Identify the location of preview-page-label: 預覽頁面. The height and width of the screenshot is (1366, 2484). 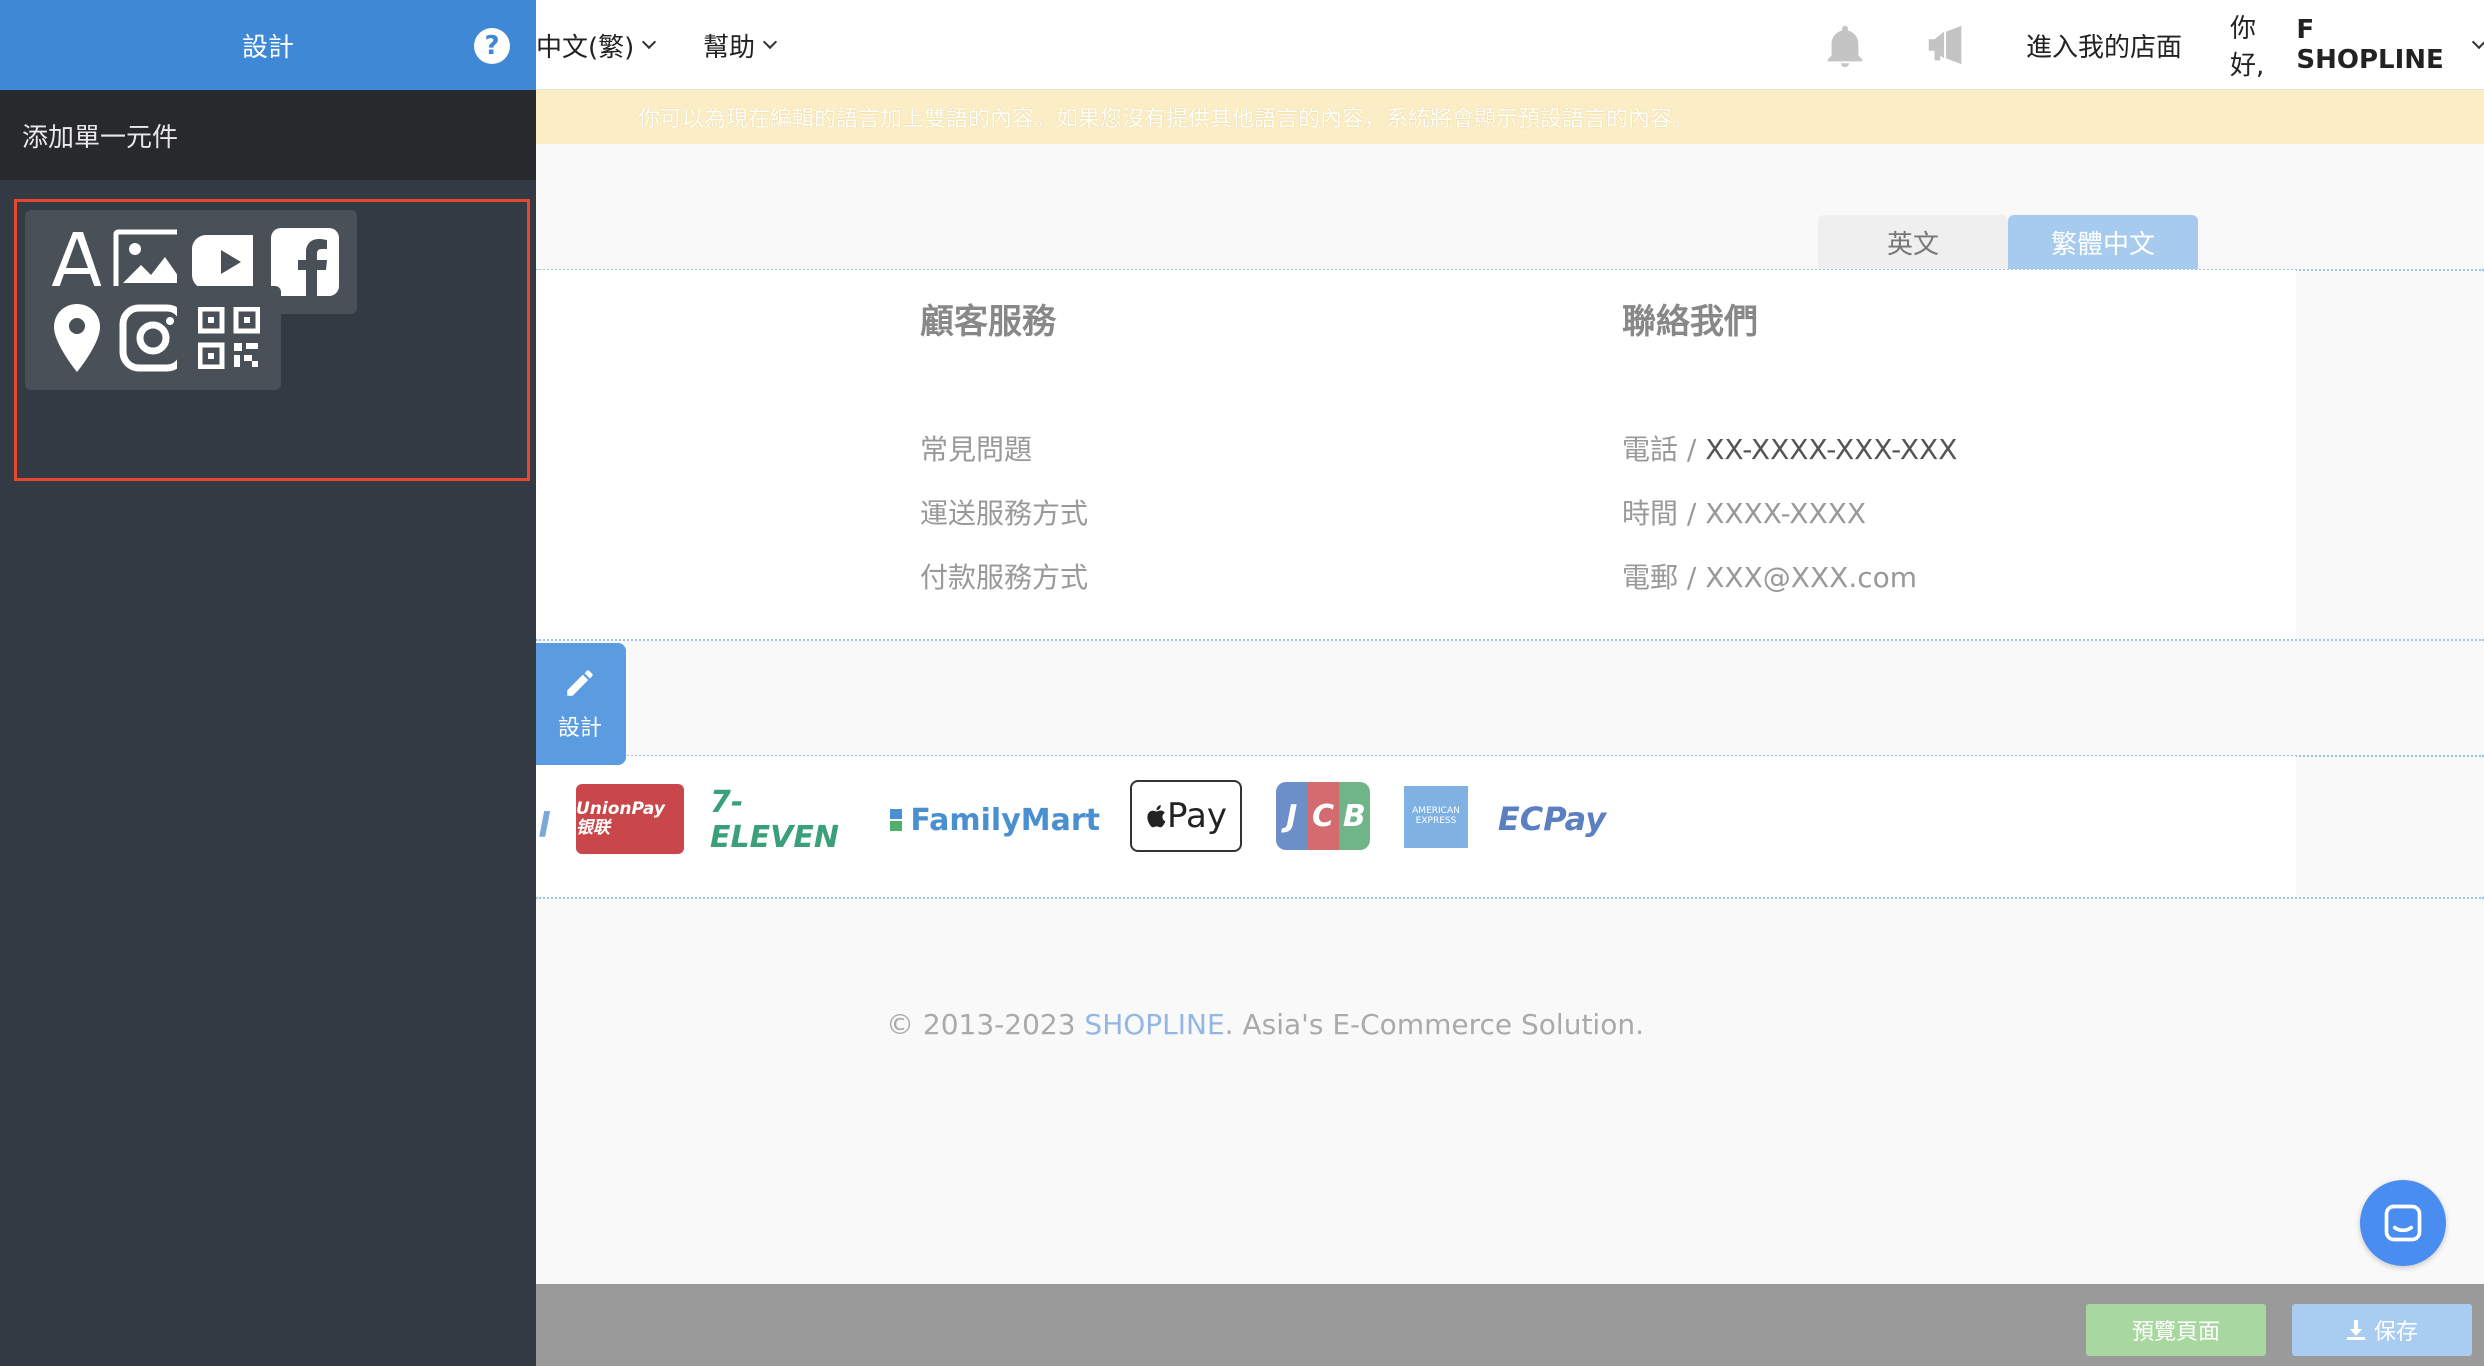
(2175, 1332).